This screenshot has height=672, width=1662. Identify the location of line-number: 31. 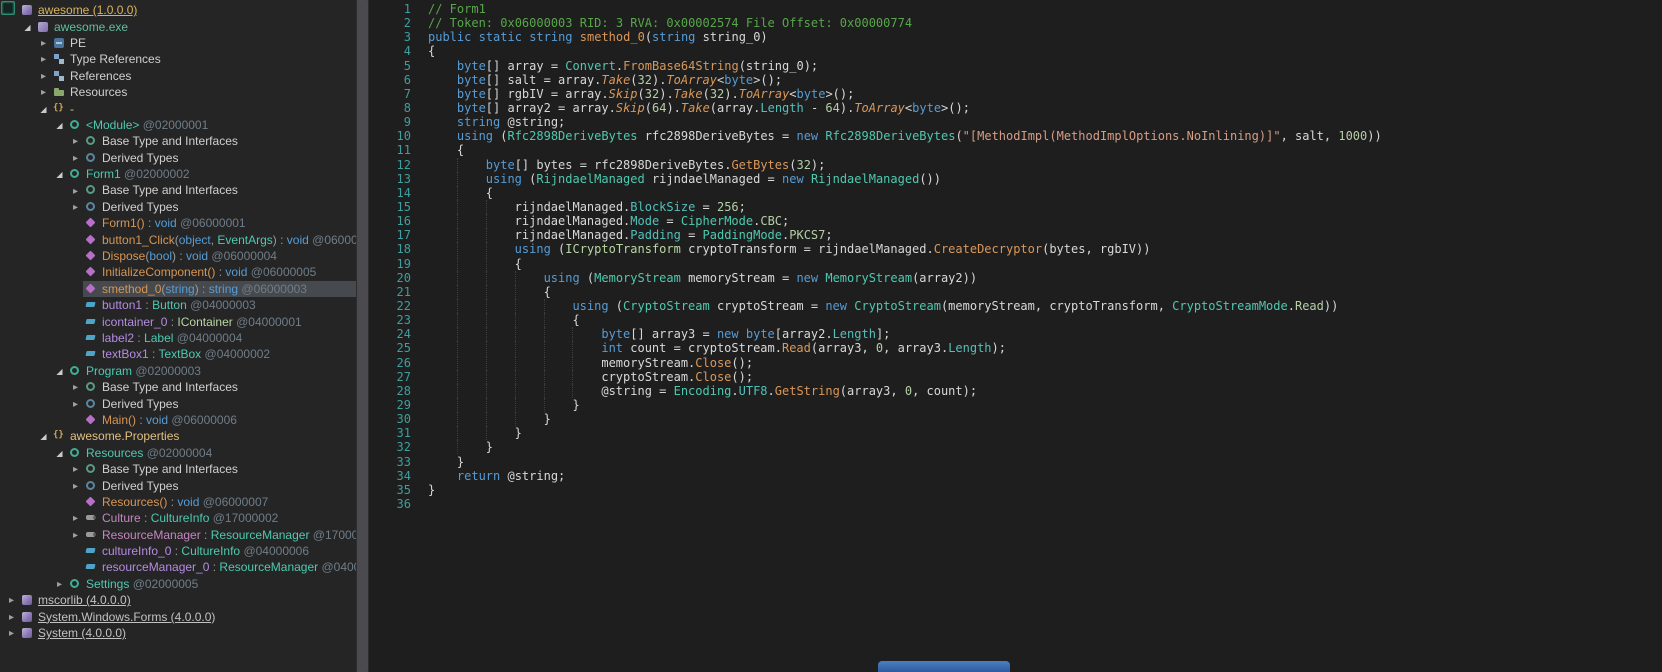
(390, 433).